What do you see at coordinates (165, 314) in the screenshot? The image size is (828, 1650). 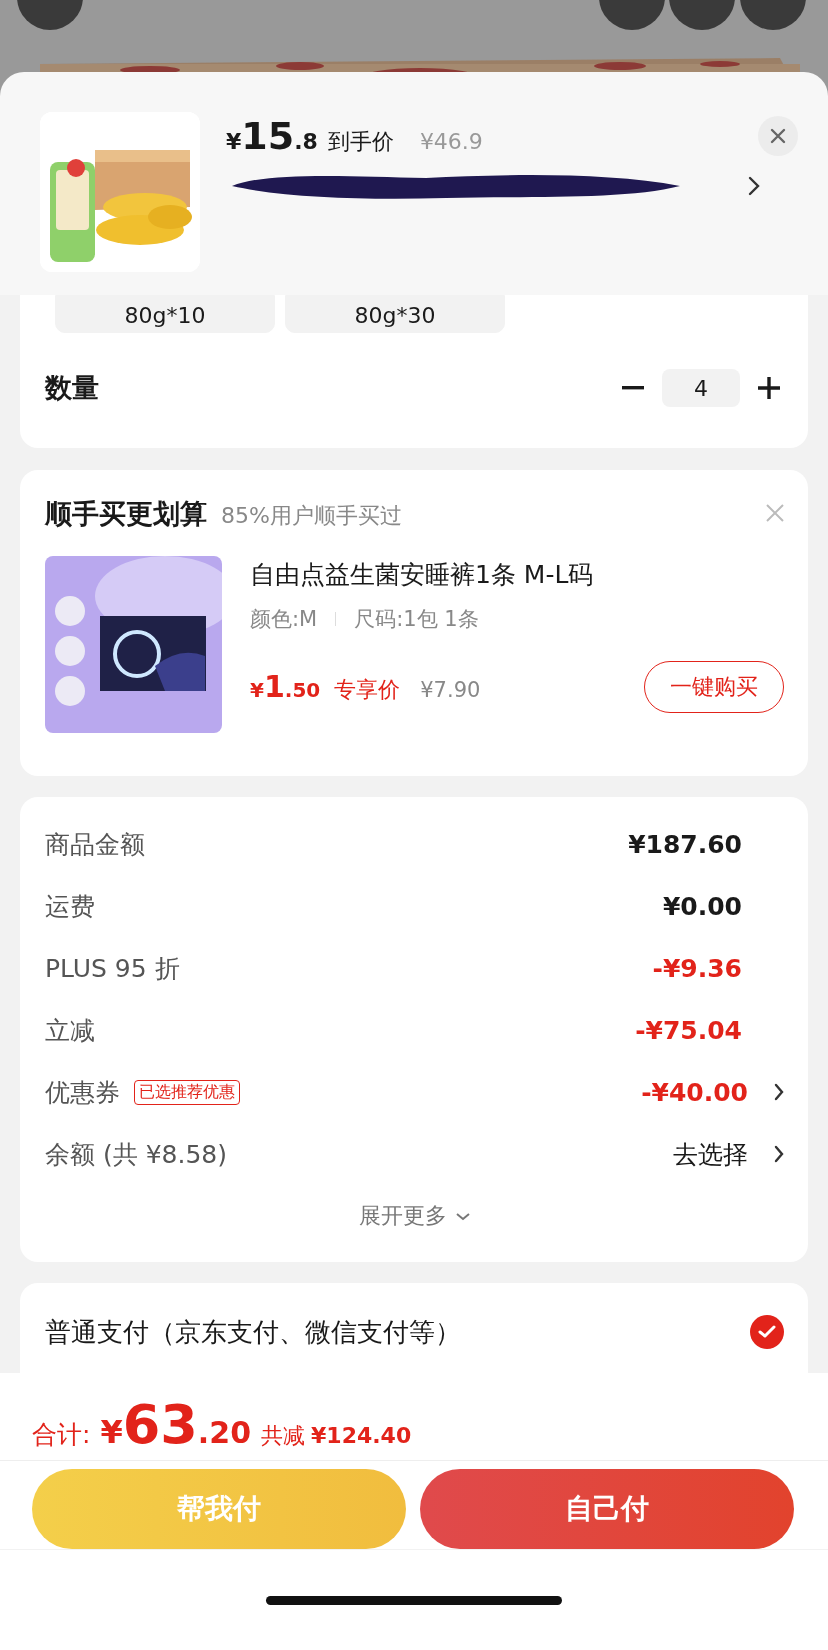 I see `spec-option: 80g*10` at bounding box center [165, 314].